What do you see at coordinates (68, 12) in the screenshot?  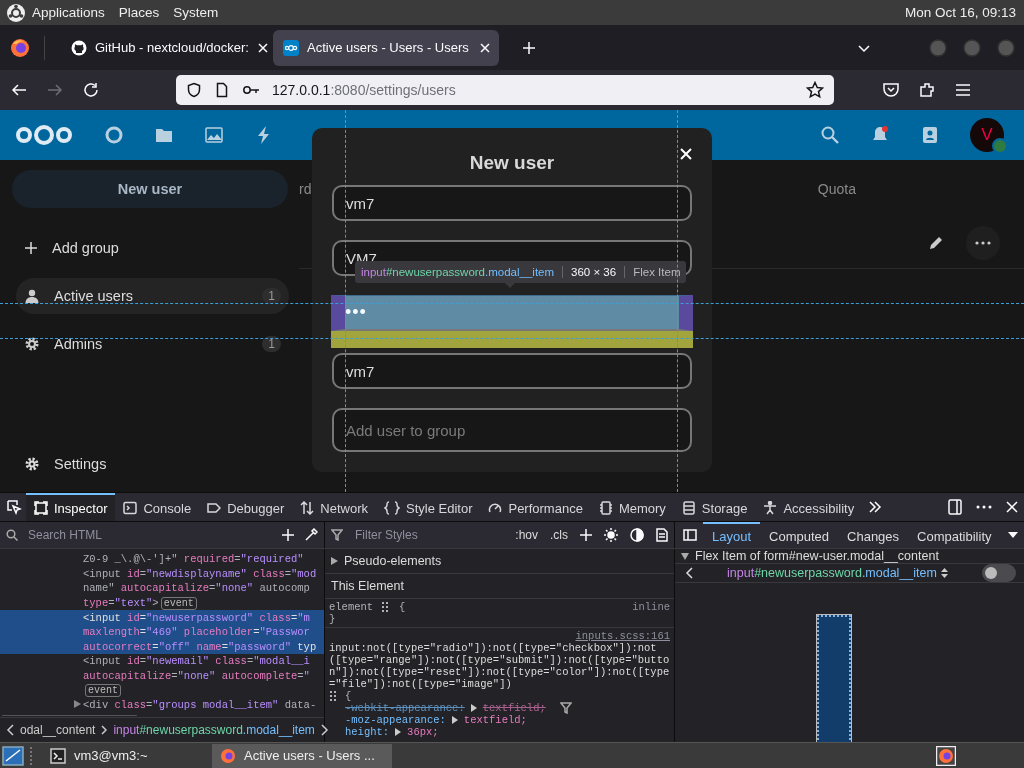 I see `panel-menu: Applications` at bounding box center [68, 12].